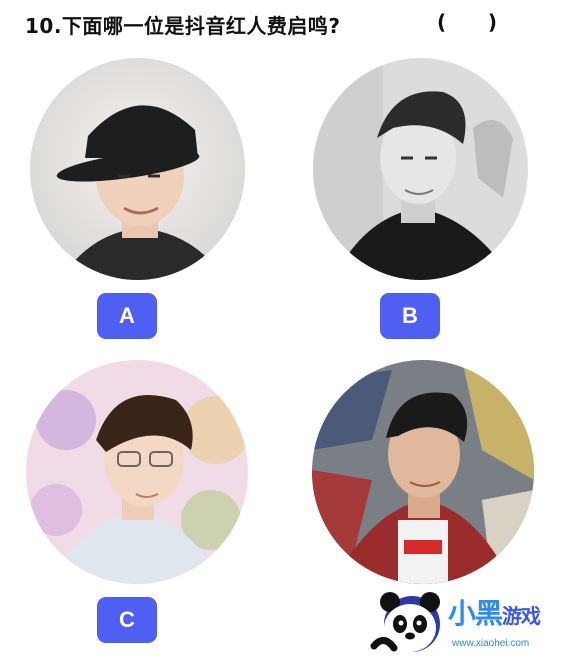 Image resolution: width=561 pixels, height=658 pixels. I want to click on answer-blank: ( ), so click(467, 22).